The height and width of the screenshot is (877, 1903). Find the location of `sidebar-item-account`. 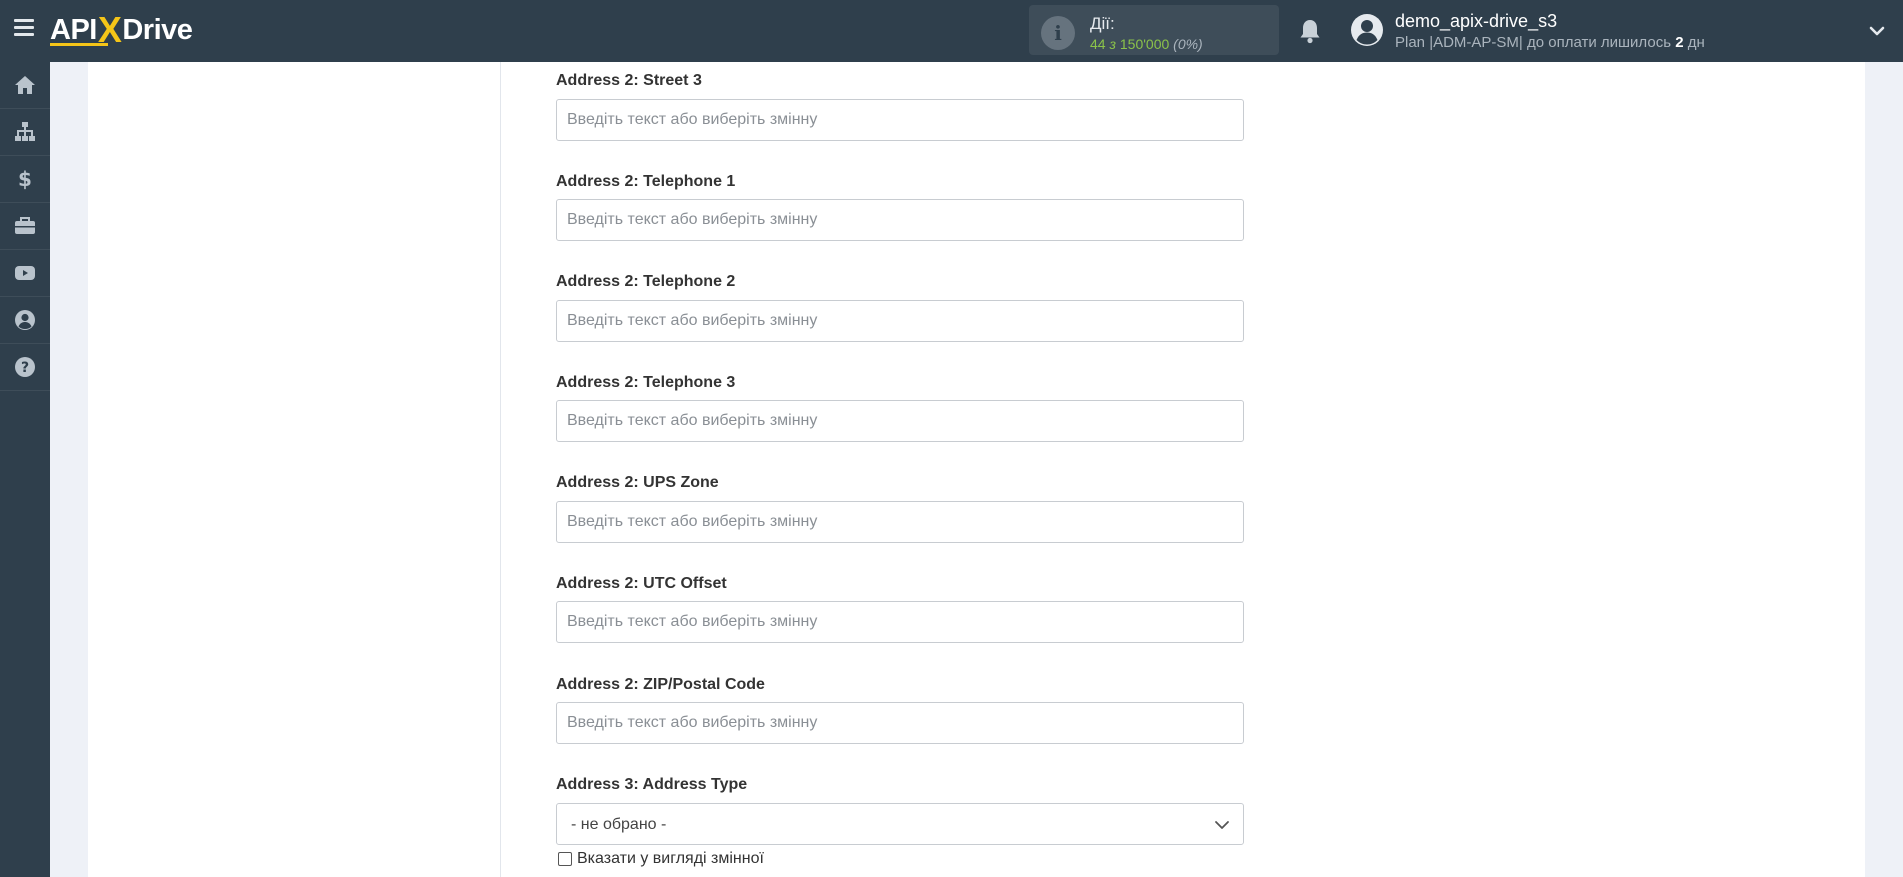

sidebar-item-account is located at coordinates (25, 320).